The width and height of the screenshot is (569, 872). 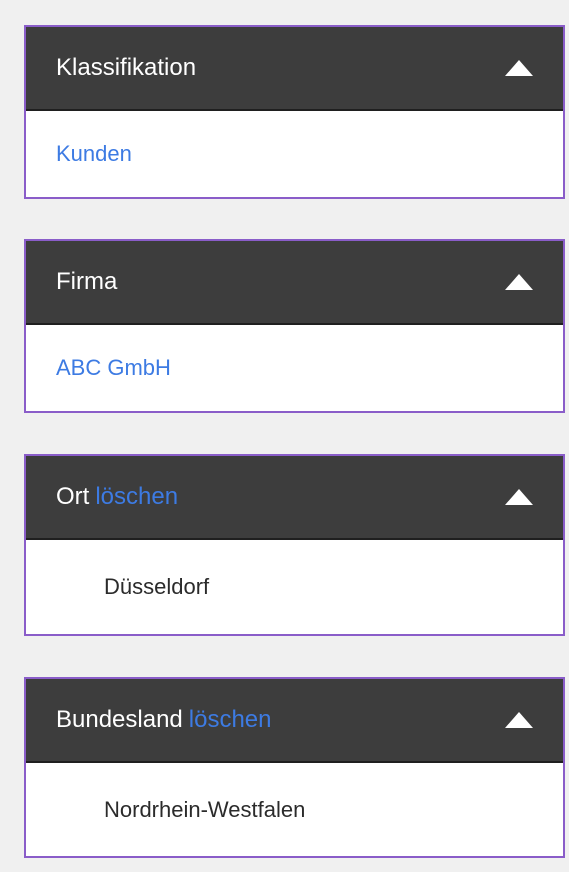 What do you see at coordinates (294, 368) in the screenshot?
I see `facet-body: ABC GmbH` at bounding box center [294, 368].